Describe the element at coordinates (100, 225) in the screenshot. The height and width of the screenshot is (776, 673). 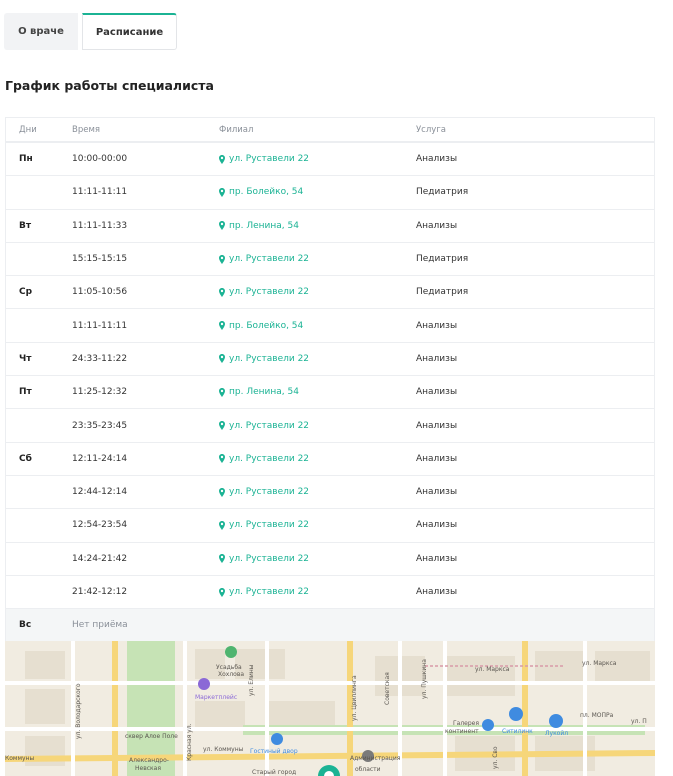
I see `time-cell: 11:11-11:33` at that location.